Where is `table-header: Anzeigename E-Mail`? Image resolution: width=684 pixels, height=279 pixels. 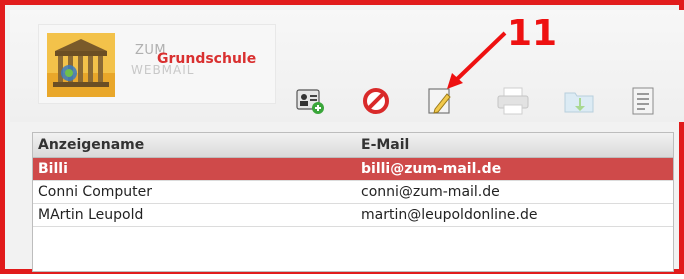
table-header: Anzeigename E-Mail is located at coordinates (353, 145).